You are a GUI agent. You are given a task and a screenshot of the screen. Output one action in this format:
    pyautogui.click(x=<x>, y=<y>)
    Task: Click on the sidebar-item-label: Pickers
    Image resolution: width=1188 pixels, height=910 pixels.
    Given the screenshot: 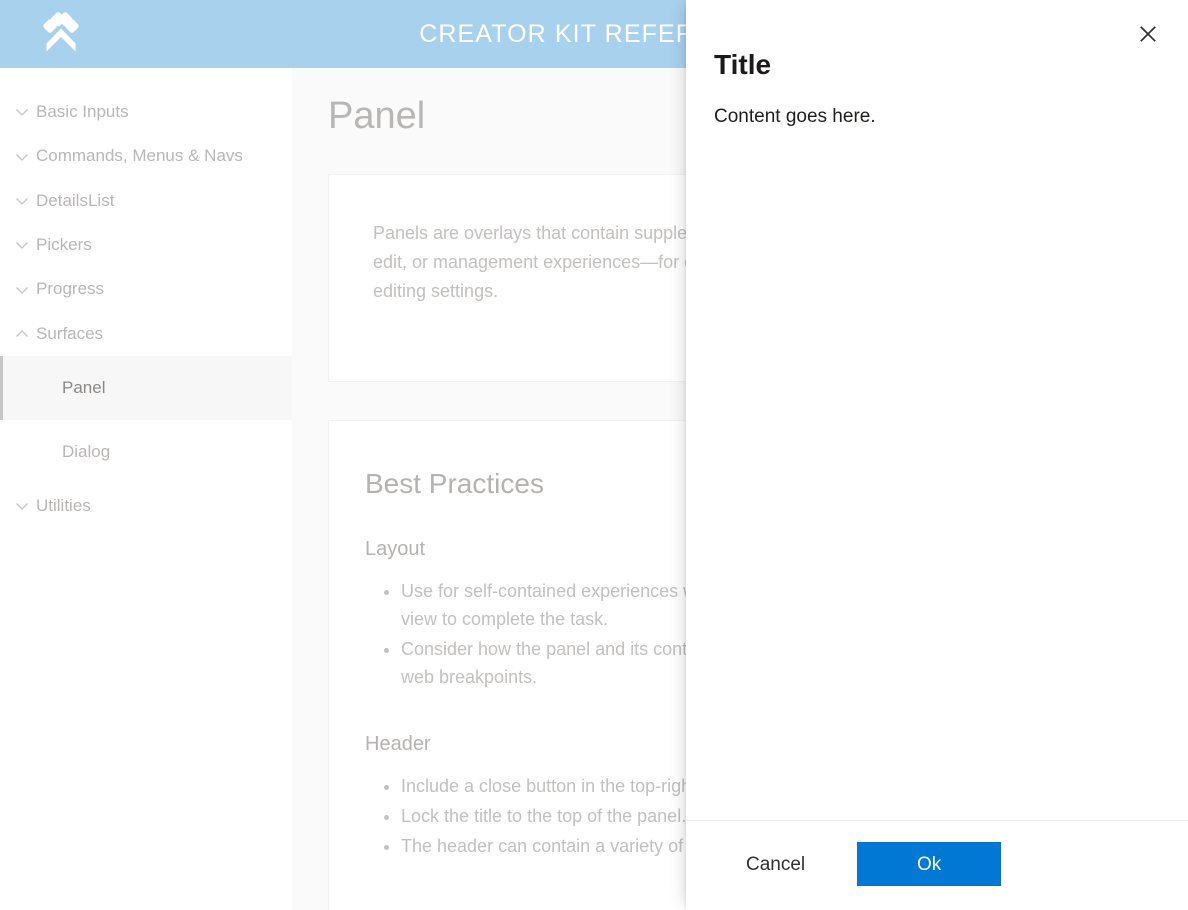 What is the action you would take?
    pyautogui.click(x=64, y=245)
    